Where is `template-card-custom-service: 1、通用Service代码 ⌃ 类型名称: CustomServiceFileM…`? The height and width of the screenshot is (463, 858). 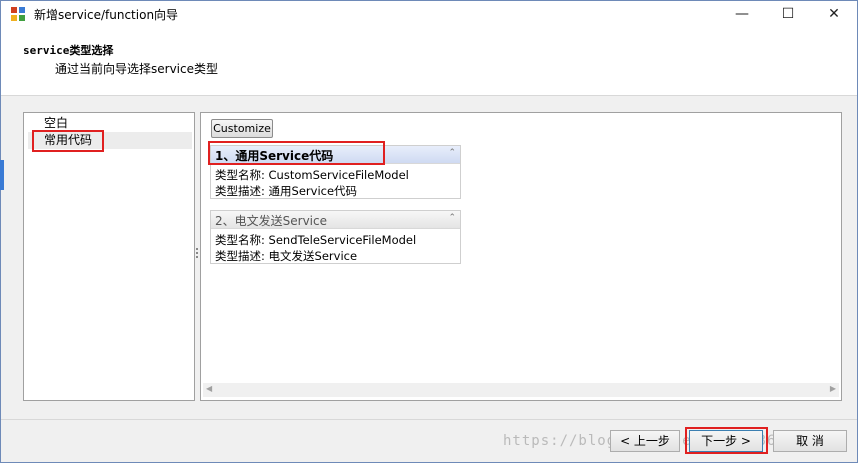 template-card-custom-service: 1、通用Service代码 ⌃ 类型名称: CustomServiceFileM… is located at coordinates (335, 172).